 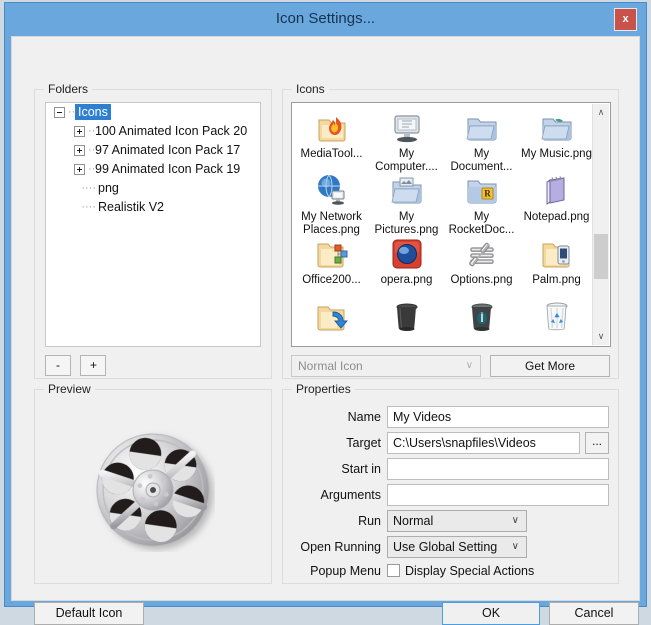 I want to click on open-running-label: Open Running, so click(x=340, y=547).